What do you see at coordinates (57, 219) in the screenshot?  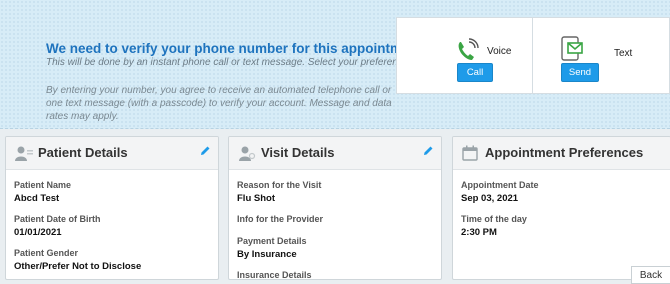 I see `patient-dob-label: Patient Date of Birth` at bounding box center [57, 219].